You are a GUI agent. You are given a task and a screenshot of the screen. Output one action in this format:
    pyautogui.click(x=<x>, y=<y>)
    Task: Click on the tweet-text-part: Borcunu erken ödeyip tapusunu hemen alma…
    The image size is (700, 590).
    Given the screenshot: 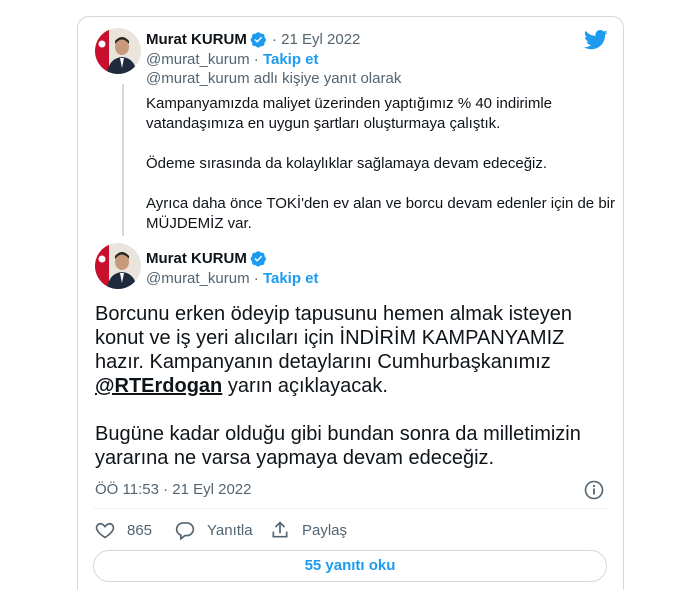 What is the action you would take?
    pyautogui.click(x=333, y=338)
    